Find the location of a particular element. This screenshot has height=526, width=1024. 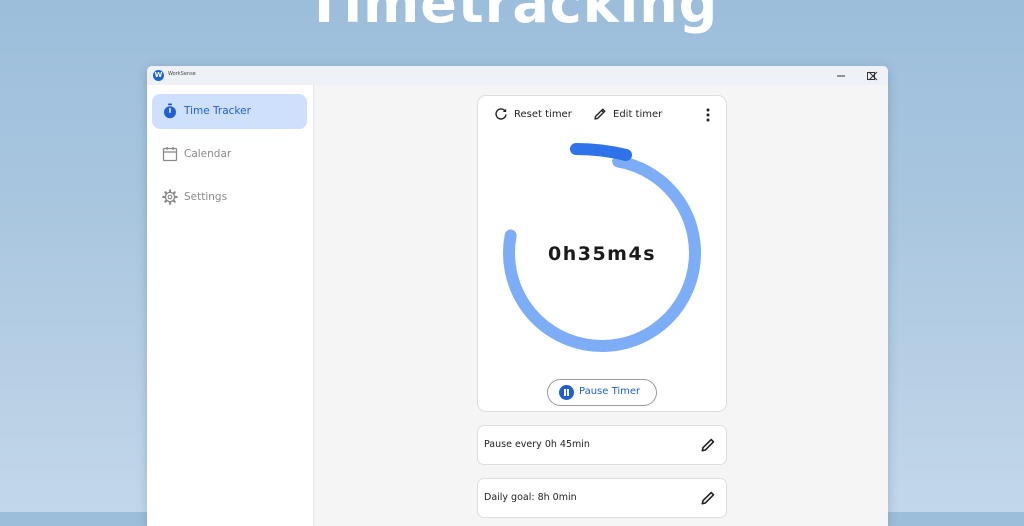

sidebar-item-calendar: Calendar is located at coordinates (229, 154).